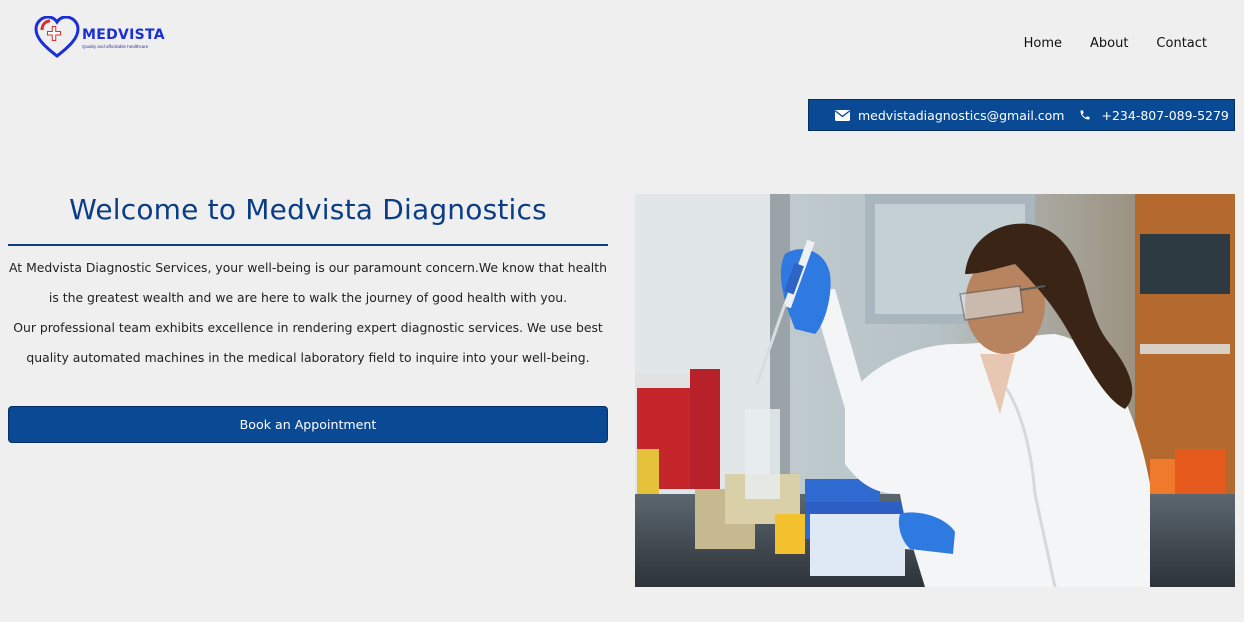 Image resolution: width=1244 pixels, height=622 pixels. Describe the element at coordinates (1181, 43) in the screenshot. I see `nav-contact-link: Contact` at that location.